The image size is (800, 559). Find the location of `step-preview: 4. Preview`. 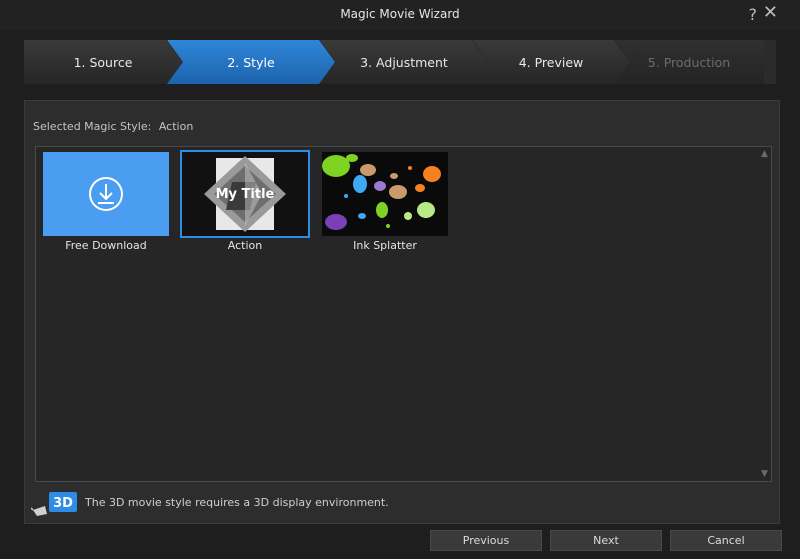

step-preview: 4. Preview is located at coordinates (551, 62).